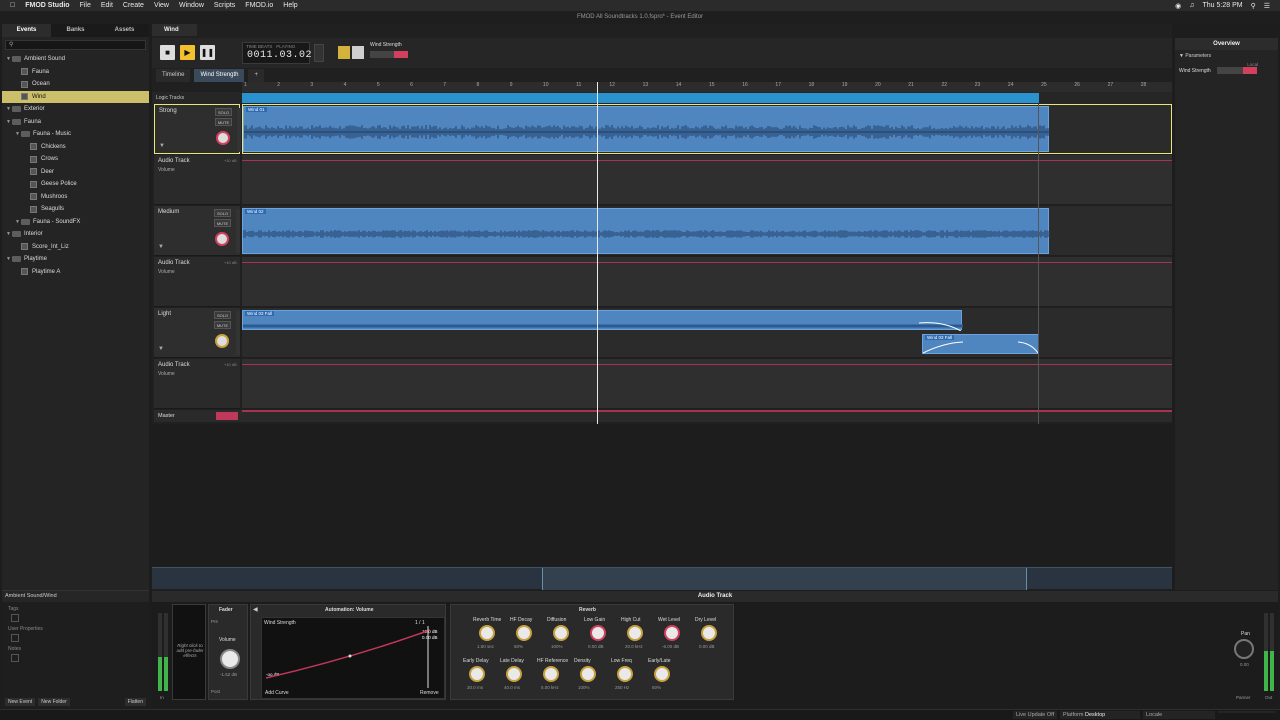 The height and width of the screenshot is (720, 1280). What do you see at coordinates (85, 5) in the screenshot?
I see `menu-file: File` at bounding box center [85, 5].